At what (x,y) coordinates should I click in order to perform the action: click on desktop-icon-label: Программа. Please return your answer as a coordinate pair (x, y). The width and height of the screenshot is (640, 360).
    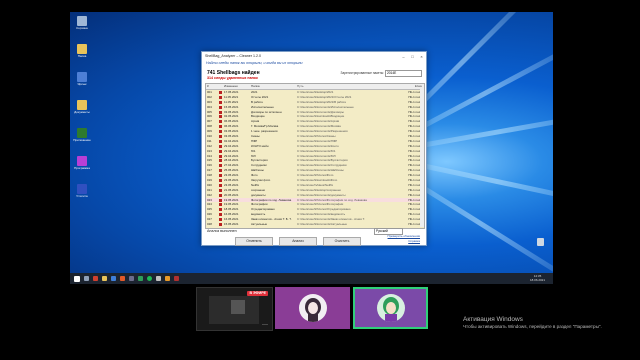
    Looking at the image, I should click on (82, 168).